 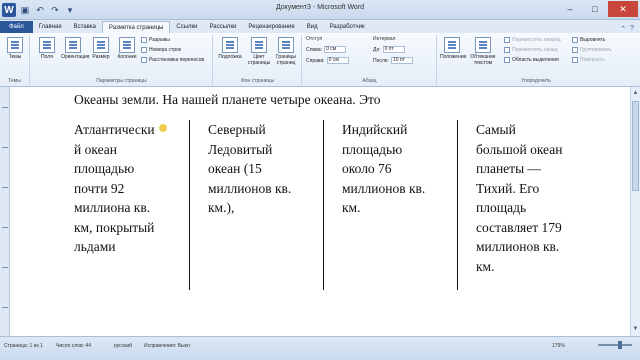 I want to click on group-objects-button: Группировать, so click(x=592, y=50).